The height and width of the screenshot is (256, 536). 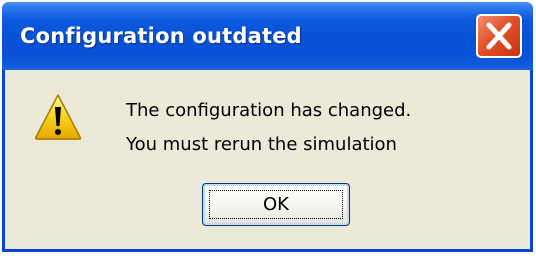 I want to click on window-title: Configuration outdated, so click(x=161, y=36).